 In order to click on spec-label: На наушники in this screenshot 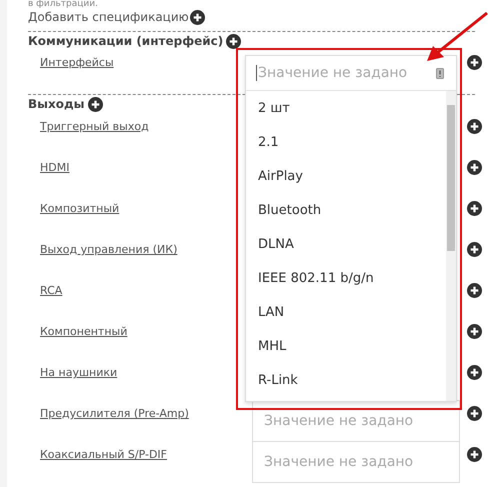, I will do `click(142, 373)`.